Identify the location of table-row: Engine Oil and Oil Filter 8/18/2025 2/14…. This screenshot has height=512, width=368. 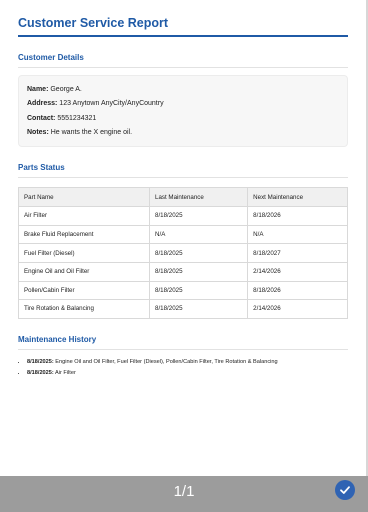
(183, 271).